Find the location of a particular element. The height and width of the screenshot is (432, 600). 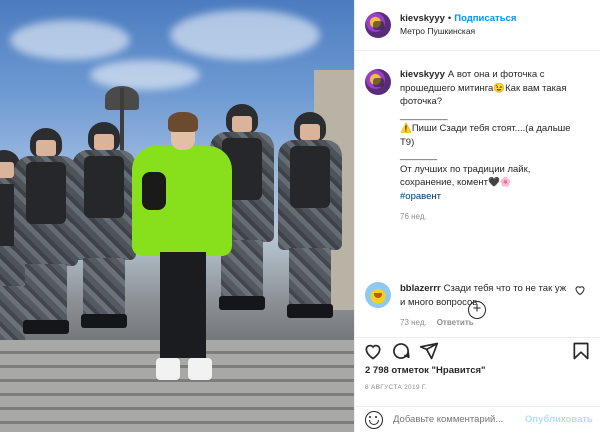

emoji-icon is located at coordinates (374, 419).